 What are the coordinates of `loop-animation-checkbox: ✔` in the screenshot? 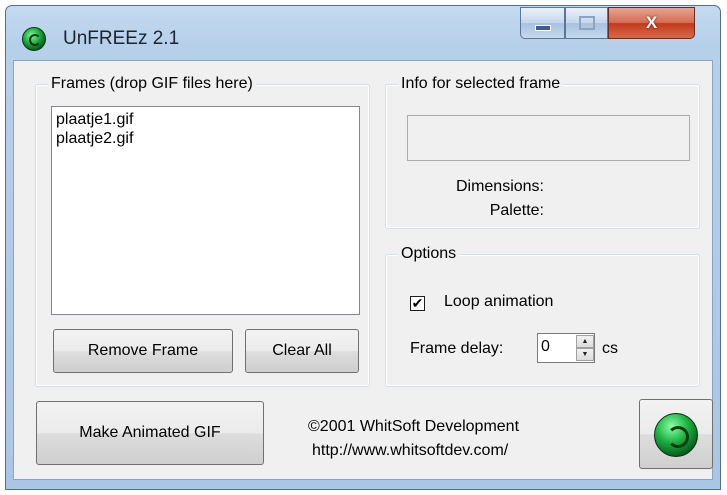 It's located at (417, 303).